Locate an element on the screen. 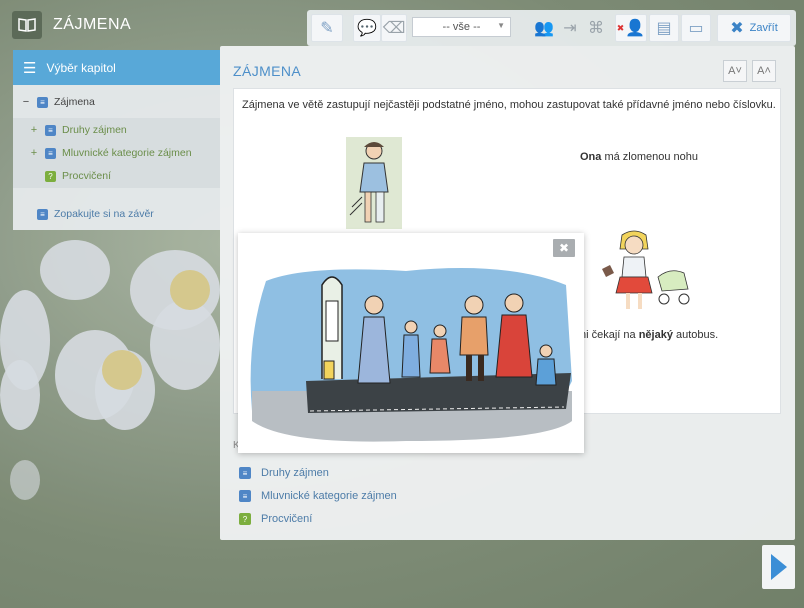 The image size is (804, 608). sidebar-item-label: Zopakujte si na závěr is located at coordinates (104, 214).